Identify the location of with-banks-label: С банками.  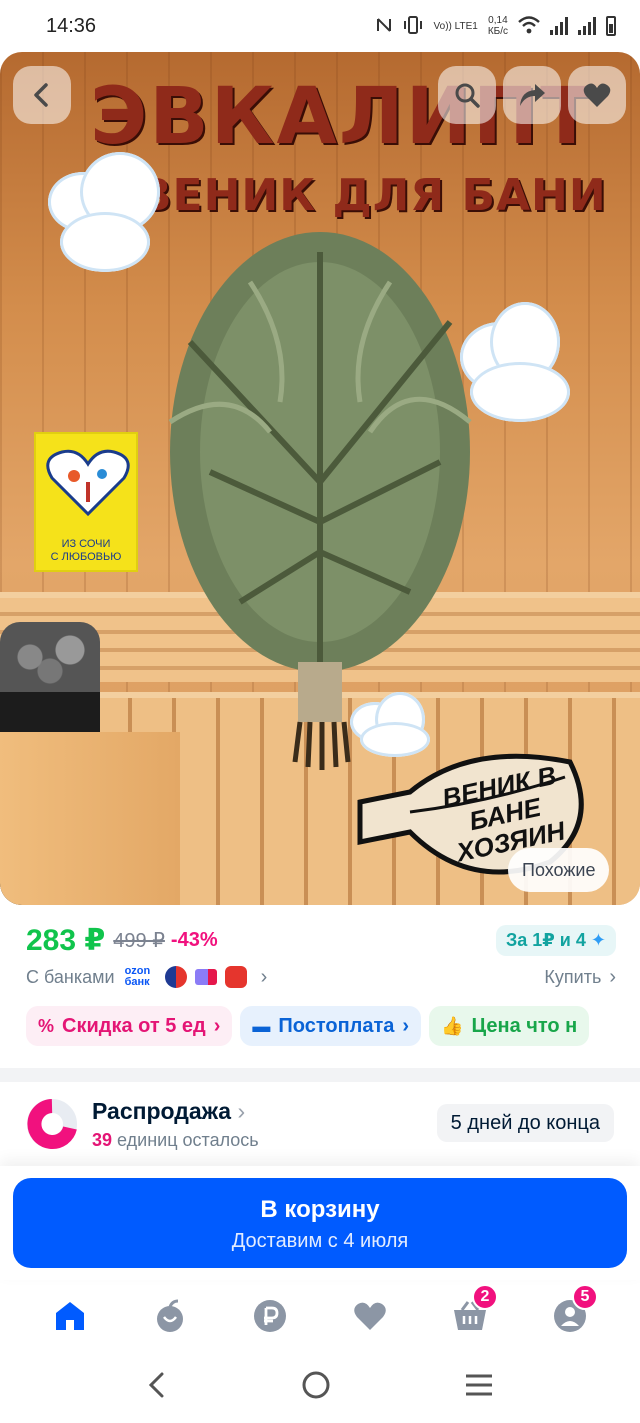
(70, 976).